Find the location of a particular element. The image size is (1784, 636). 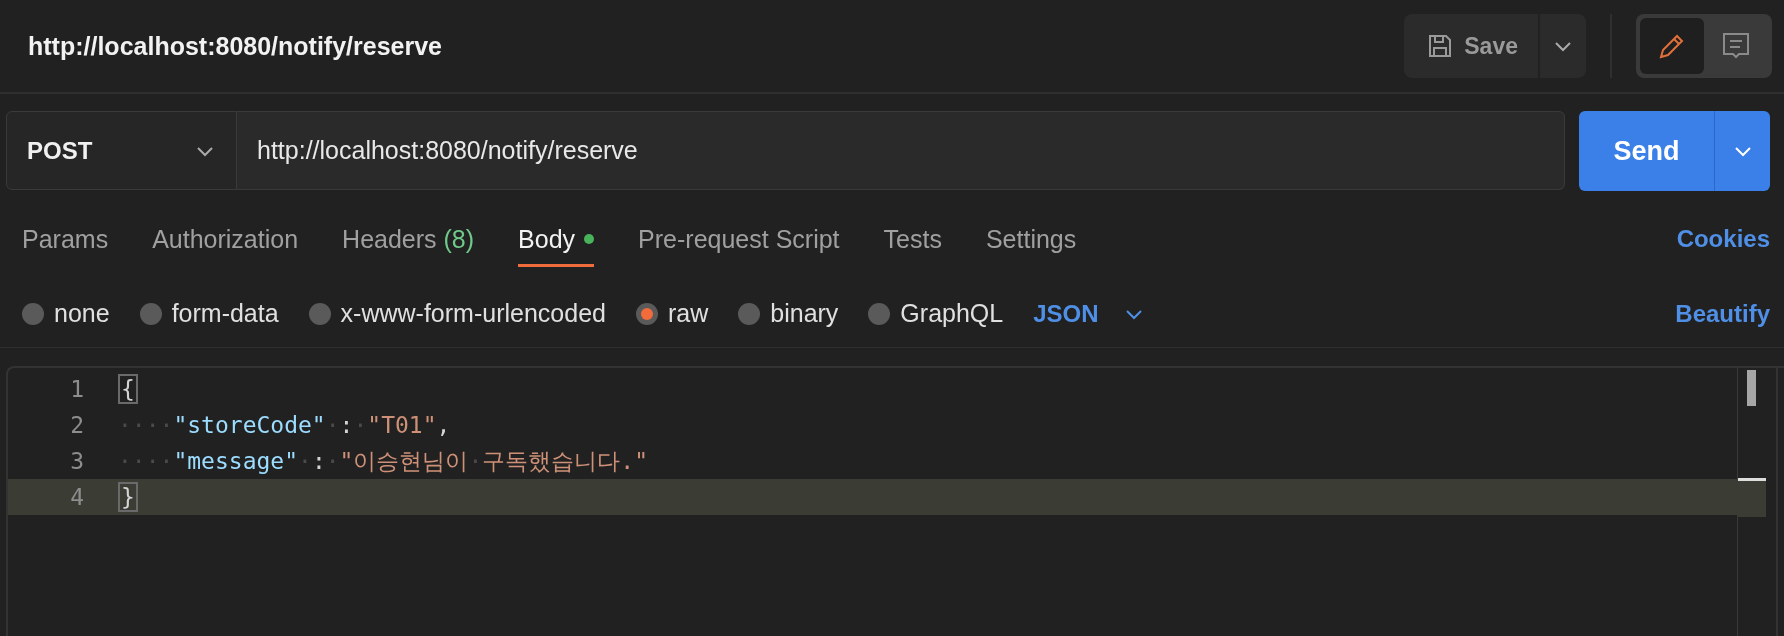

json-punctuation: , is located at coordinates (443, 425).